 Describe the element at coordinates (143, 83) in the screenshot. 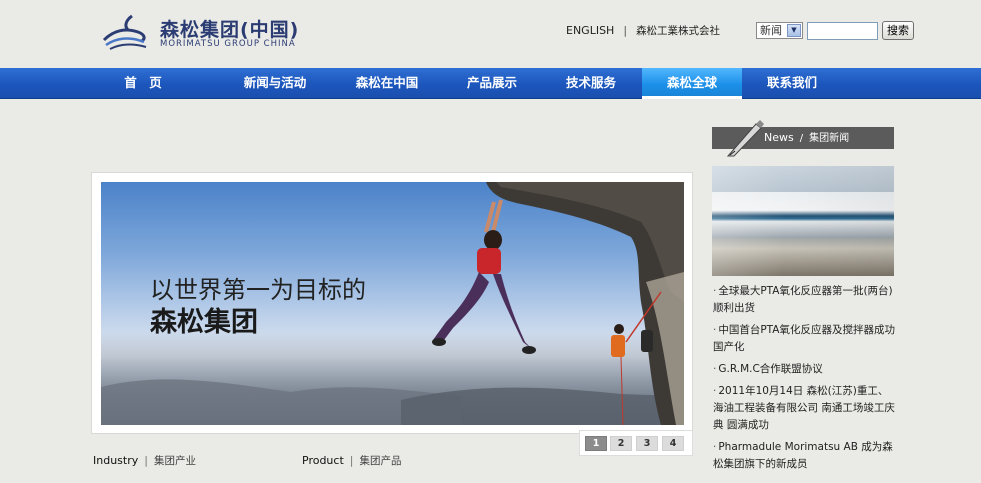

I see `nav-item-home: 首 页` at that location.